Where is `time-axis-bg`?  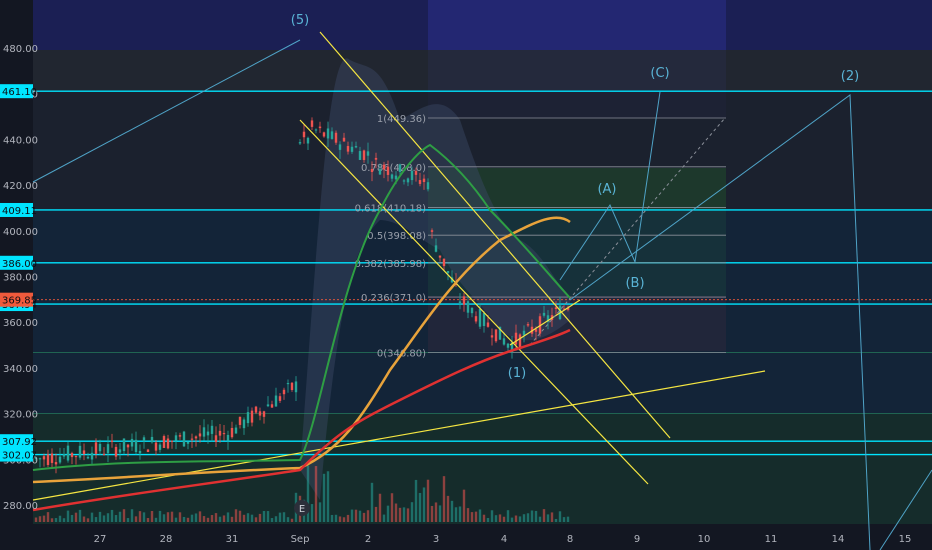
time-axis-bg is located at coordinates (466, 537).